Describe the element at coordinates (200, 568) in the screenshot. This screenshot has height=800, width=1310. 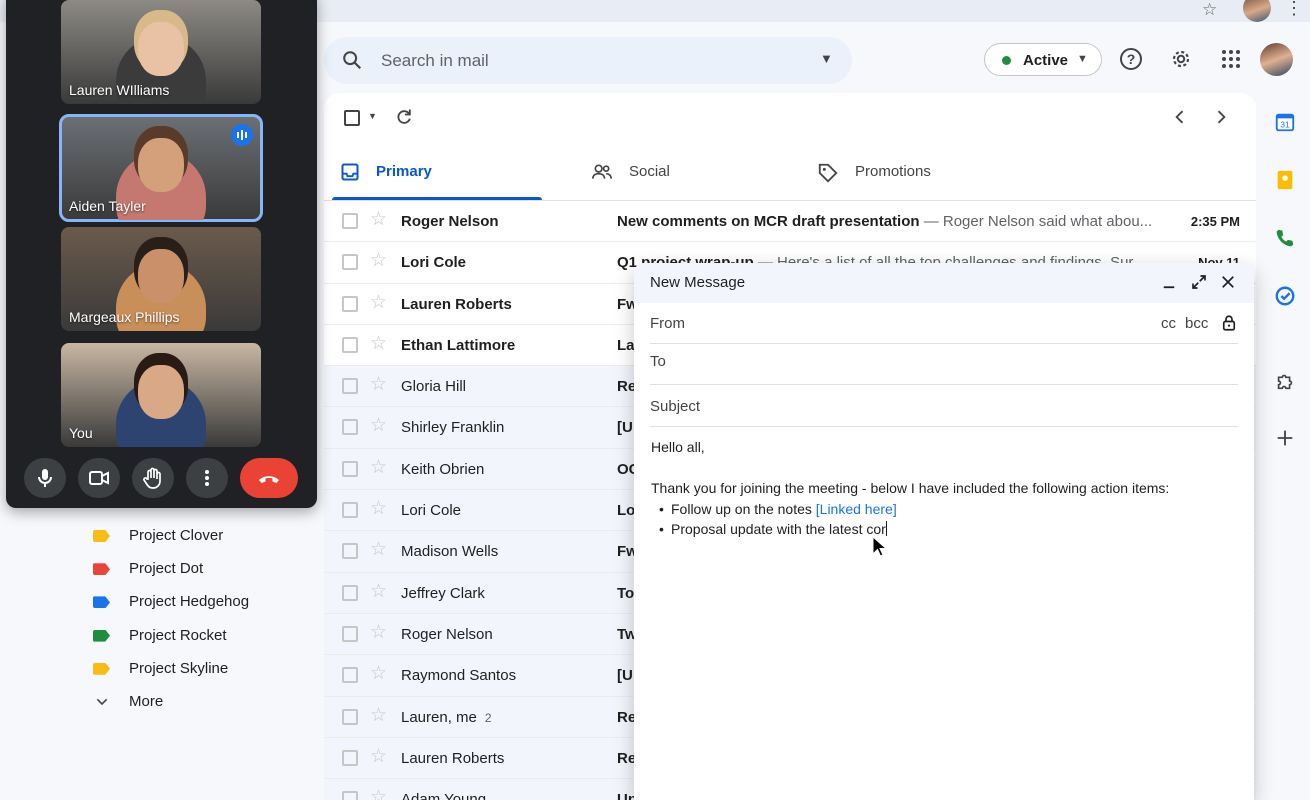
I see `label-item: Project Dot` at that location.